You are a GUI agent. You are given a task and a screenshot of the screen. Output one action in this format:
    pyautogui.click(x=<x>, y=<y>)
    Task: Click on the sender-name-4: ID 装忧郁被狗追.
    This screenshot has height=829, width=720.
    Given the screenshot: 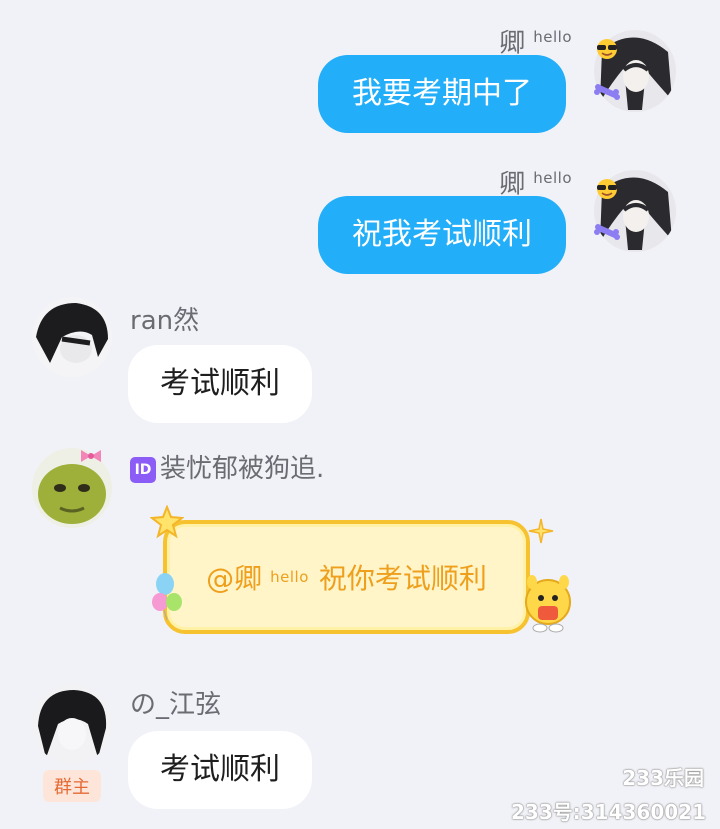 What is the action you would take?
    pyautogui.click(x=227, y=469)
    